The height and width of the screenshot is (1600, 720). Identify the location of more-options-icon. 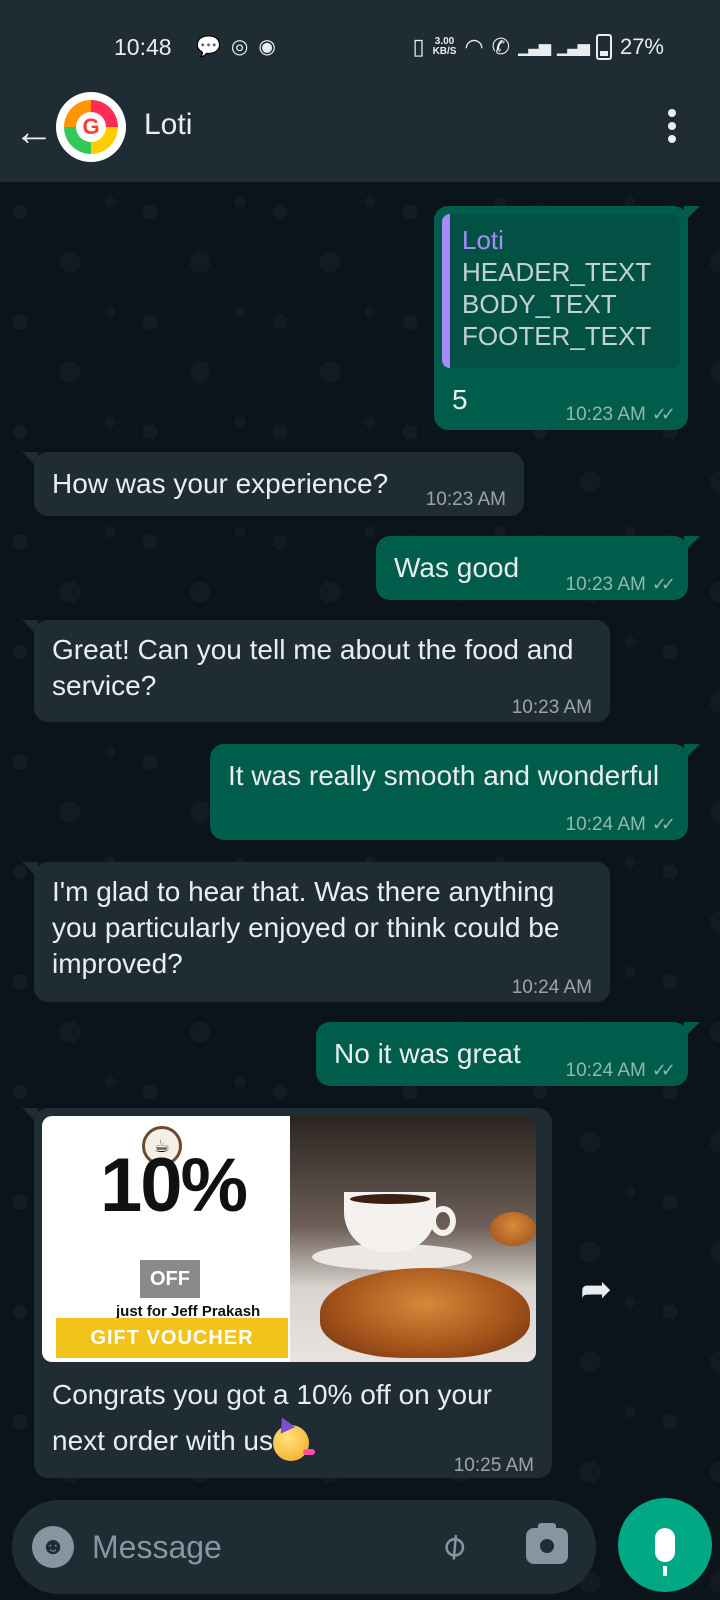
(672, 126).